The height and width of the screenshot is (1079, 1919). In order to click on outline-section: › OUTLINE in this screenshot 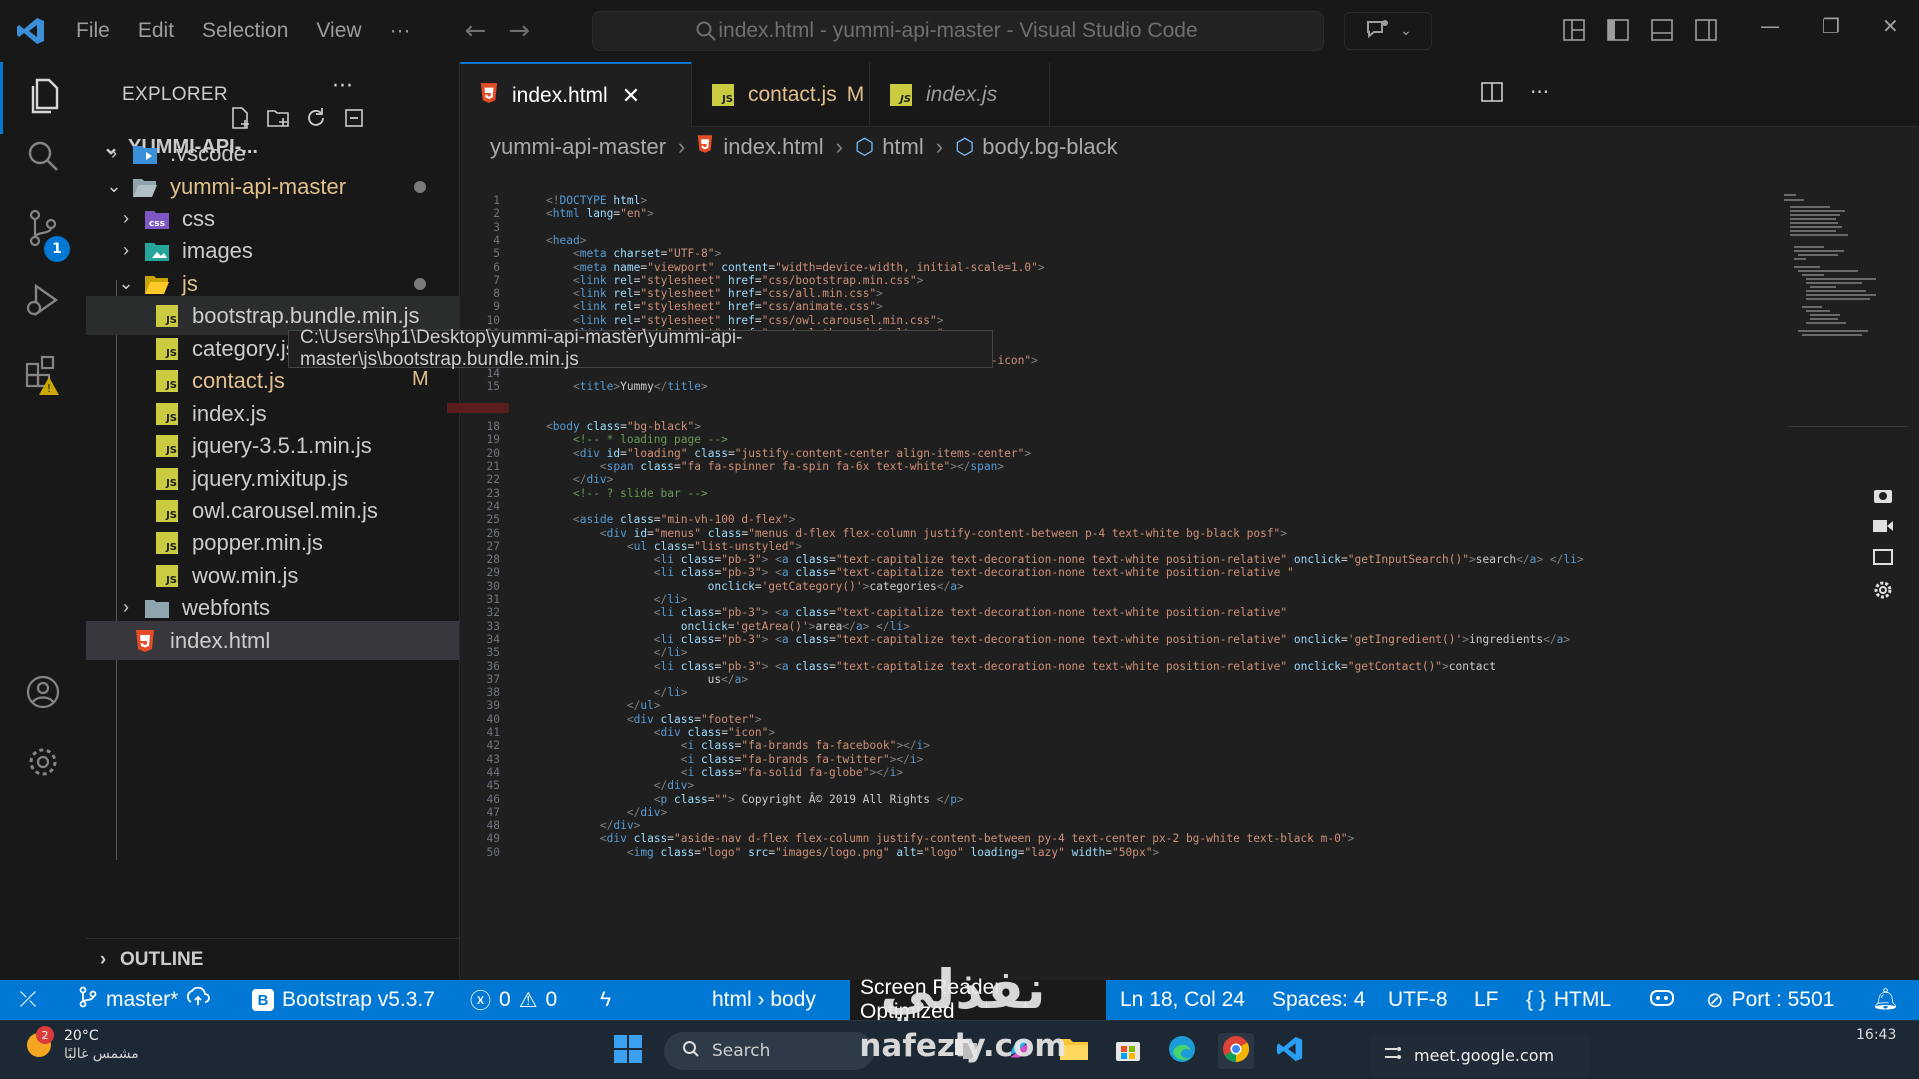, I will do `click(272, 959)`.